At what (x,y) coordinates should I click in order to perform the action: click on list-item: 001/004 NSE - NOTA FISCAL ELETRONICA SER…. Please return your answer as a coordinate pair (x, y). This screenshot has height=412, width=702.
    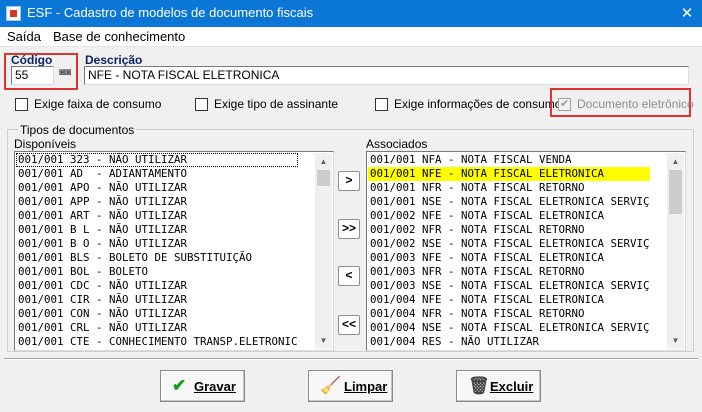
    Looking at the image, I should click on (509, 328).